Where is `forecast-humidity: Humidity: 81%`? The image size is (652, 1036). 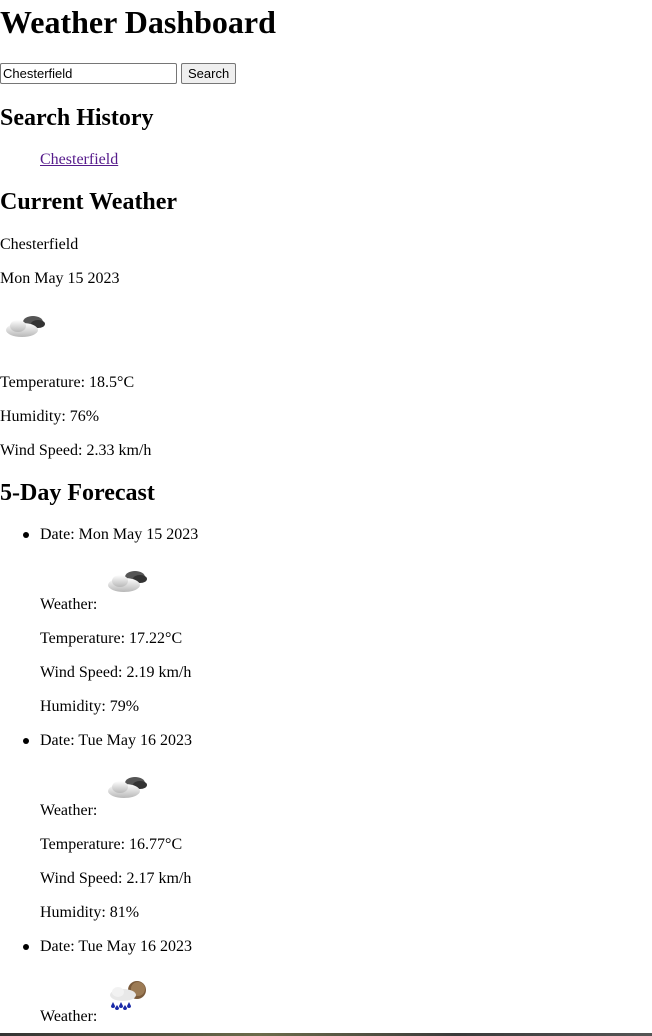 forecast-humidity: Humidity: 81% is located at coordinates (90, 912).